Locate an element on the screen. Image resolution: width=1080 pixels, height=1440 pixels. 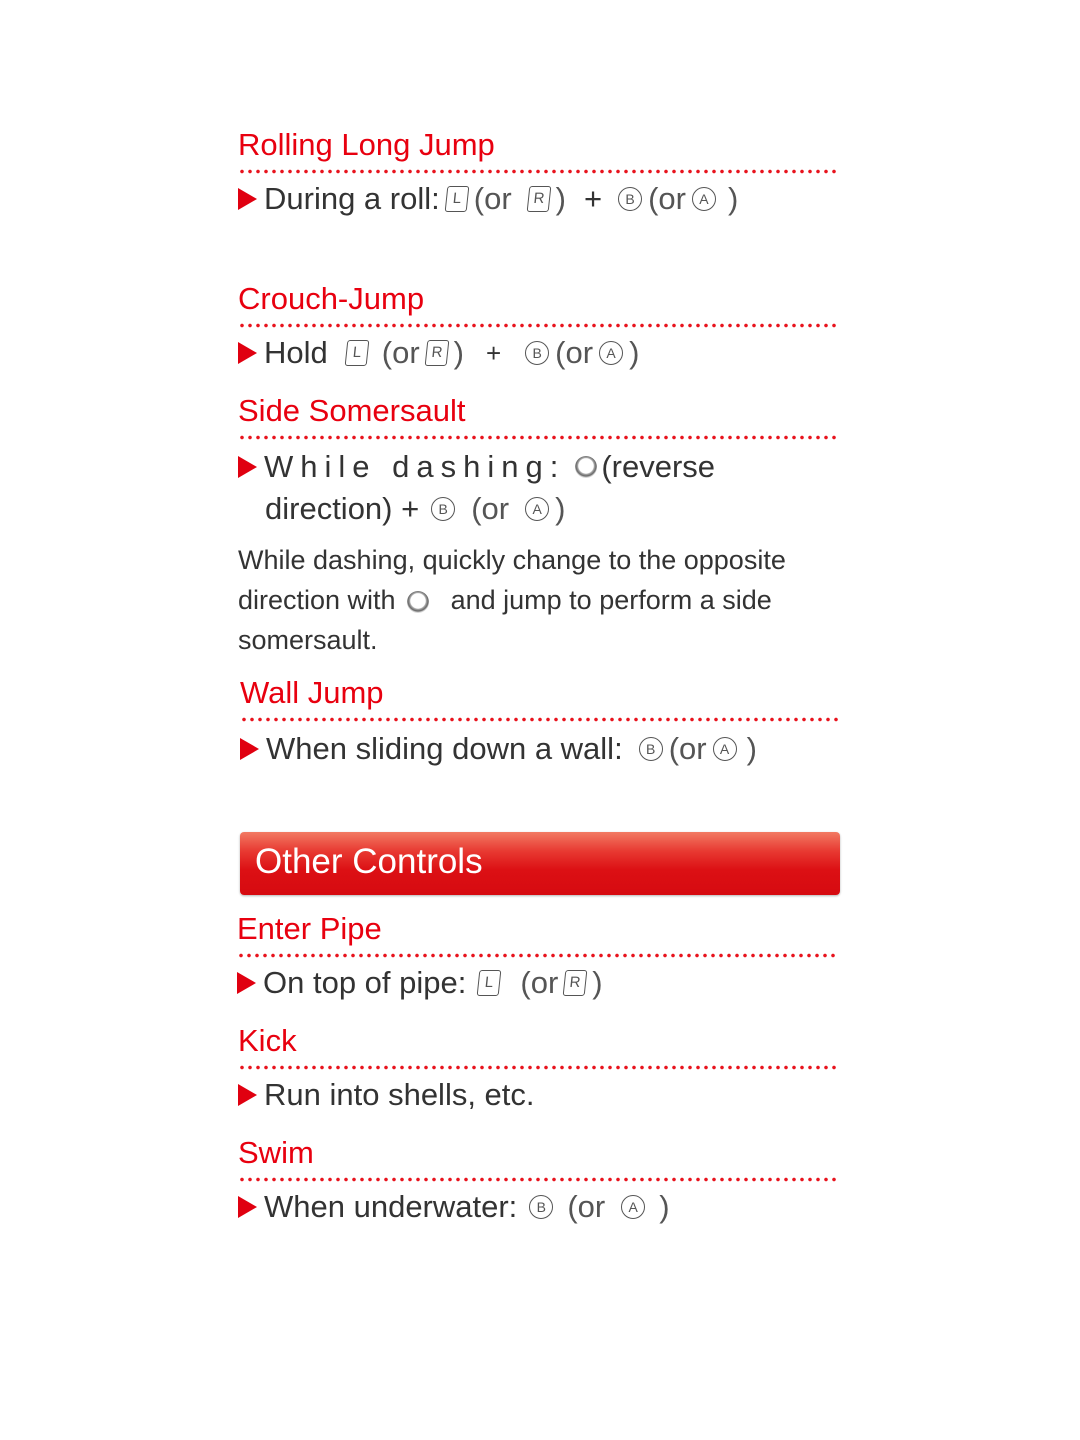
control-text: While dashing: is located at coordinates (415, 466).